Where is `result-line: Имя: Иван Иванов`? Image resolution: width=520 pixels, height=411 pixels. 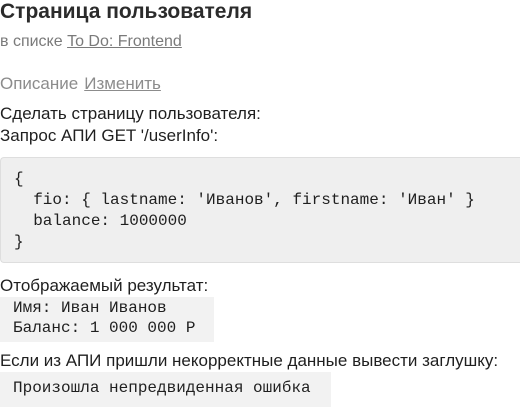
result-line: Имя: Иван Иванов is located at coordinates (90, 308).